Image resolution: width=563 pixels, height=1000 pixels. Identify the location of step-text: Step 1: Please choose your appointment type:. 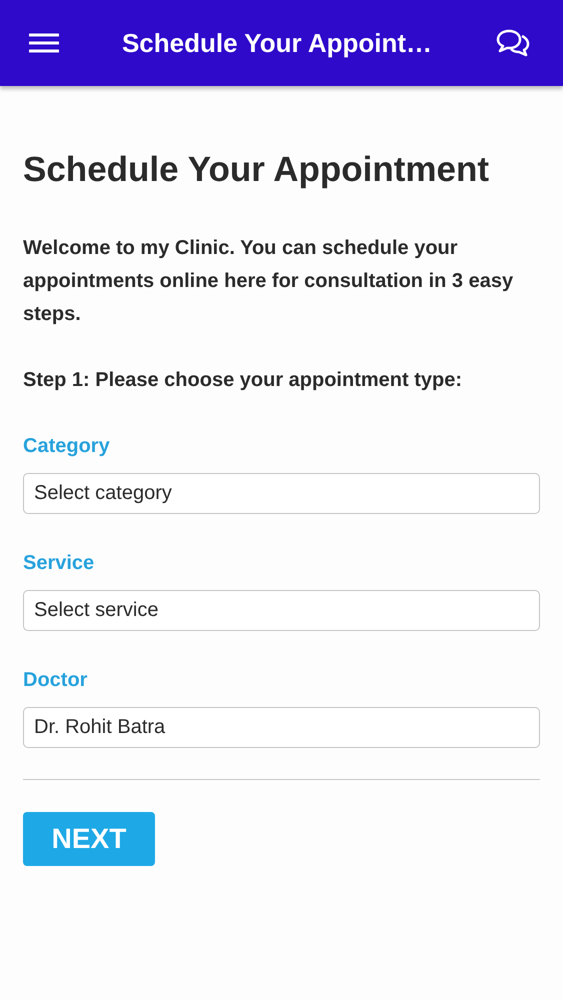
(243, 380).